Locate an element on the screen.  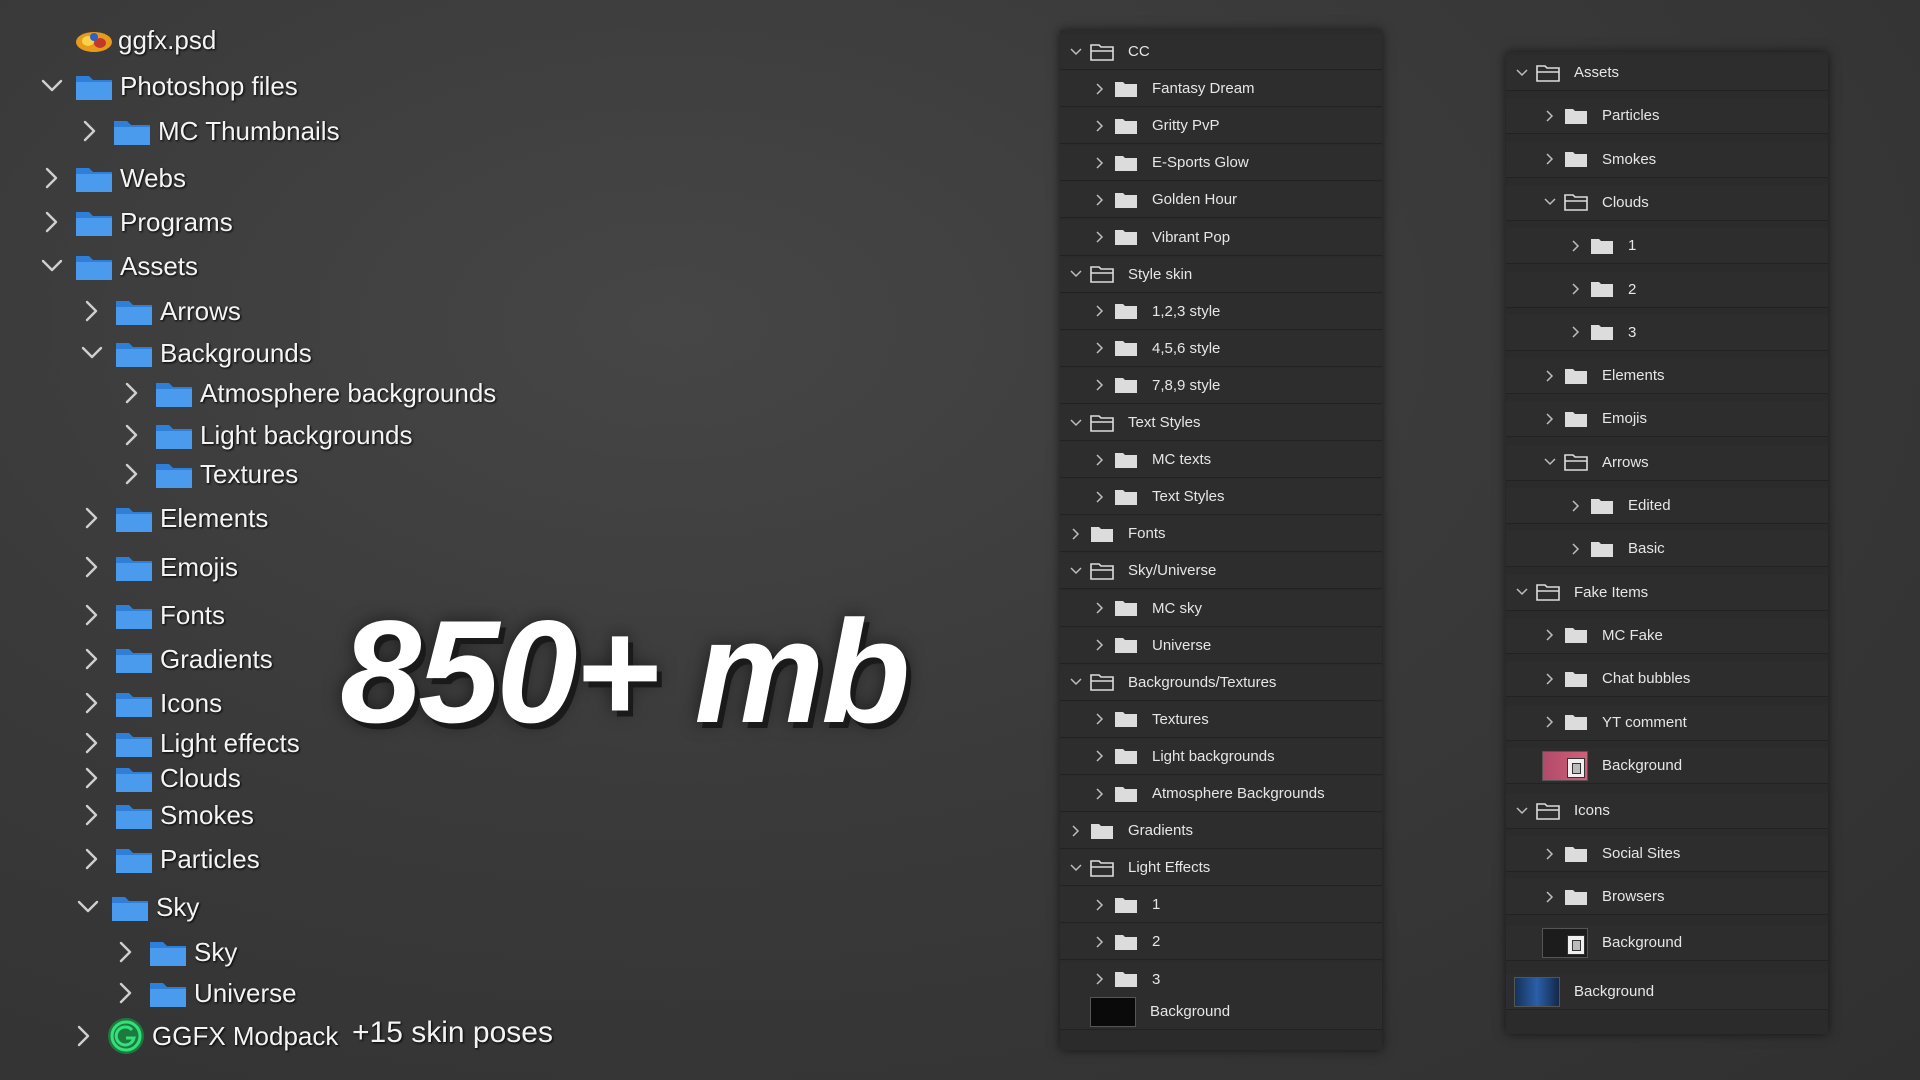
tree-item: Arrows is located at coordinates (159, 311).